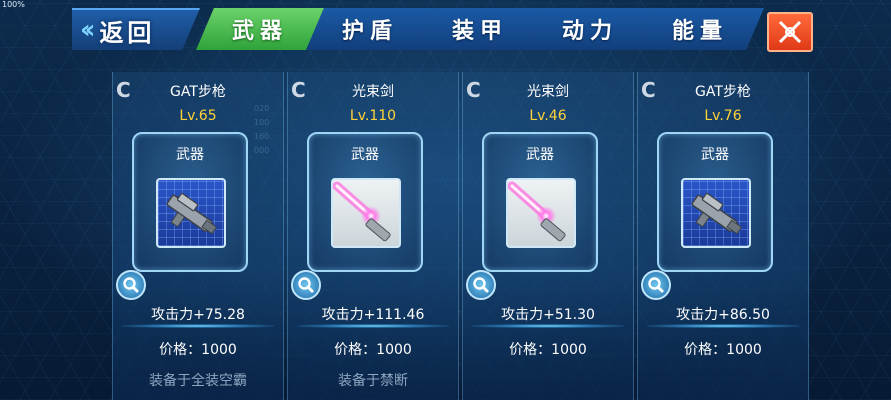 This screenshot has width=891, height=400. Describe the element at coordinates (479, 31) in the screenshot. I see `tab-label: 装甲` at that location.